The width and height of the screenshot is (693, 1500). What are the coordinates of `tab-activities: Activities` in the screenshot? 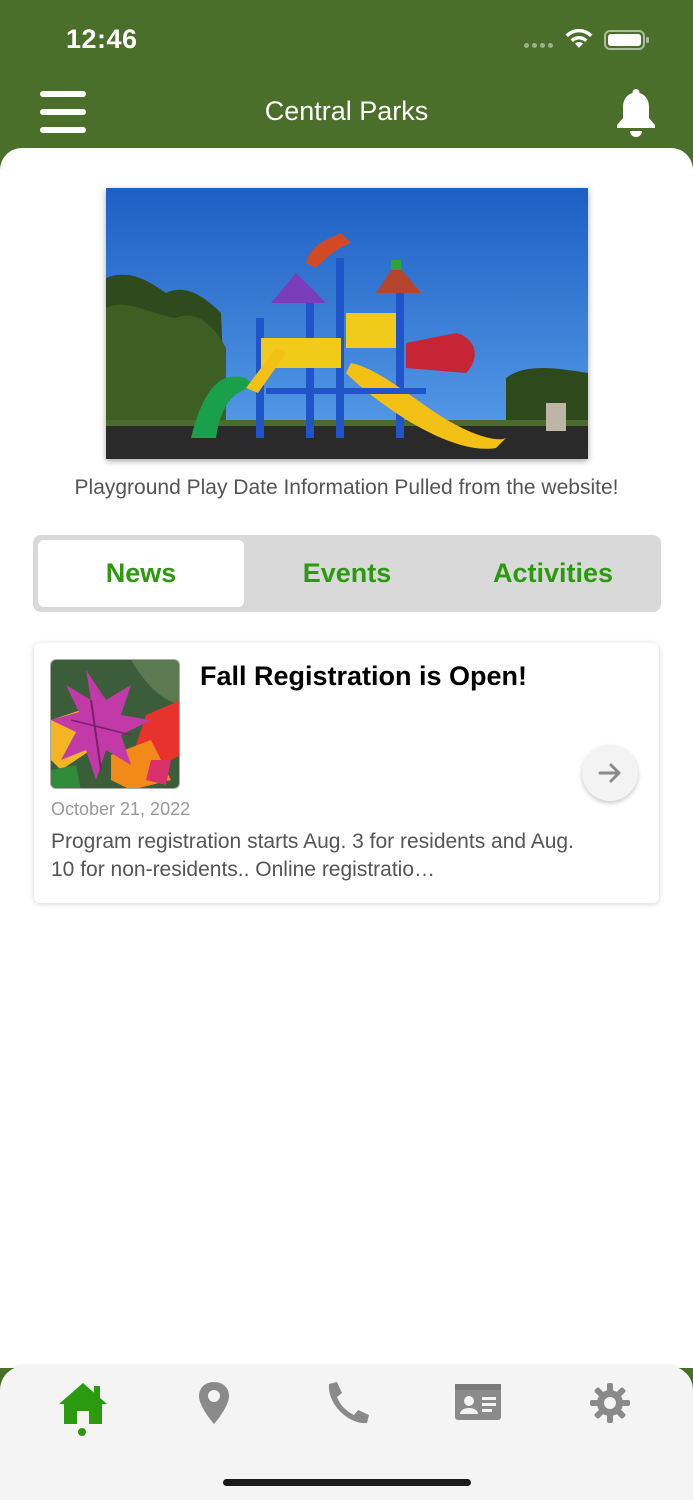 It's located at (553, 573).